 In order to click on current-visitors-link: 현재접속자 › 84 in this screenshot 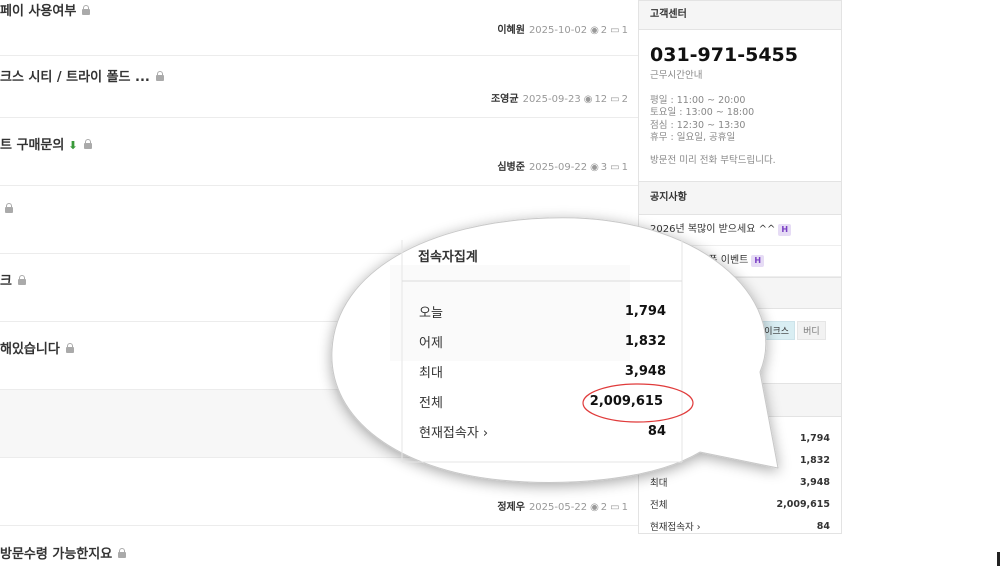, I will do `click(740, 526)`.